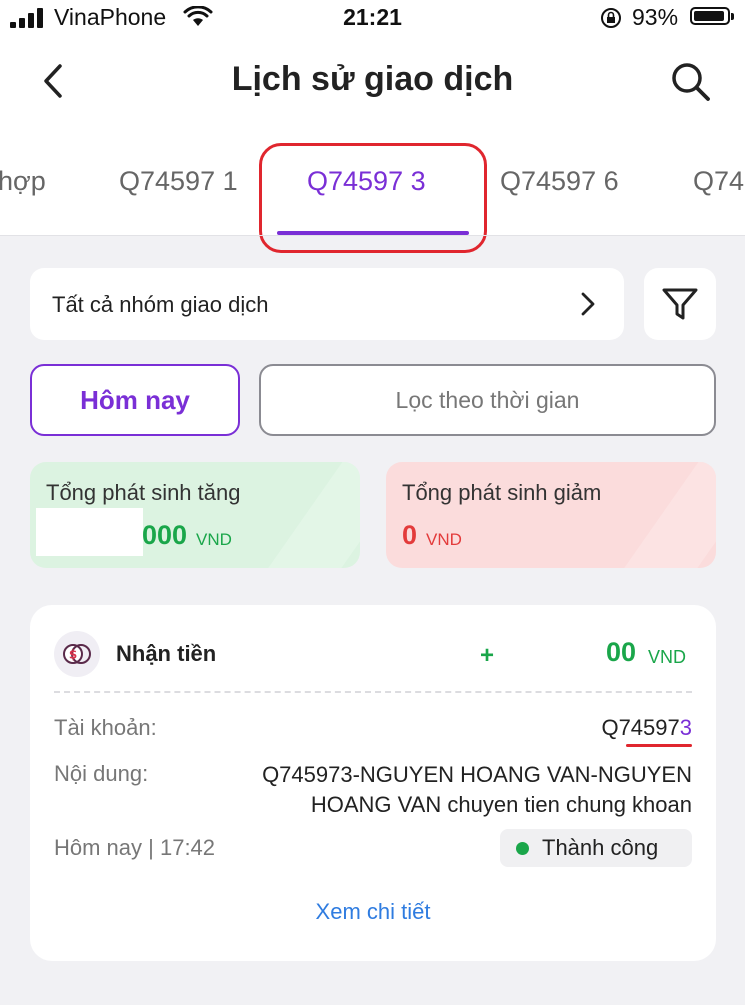 The image size is (745, 1005). I want to click on transaction-amount-sign: +, so click(487, 655).